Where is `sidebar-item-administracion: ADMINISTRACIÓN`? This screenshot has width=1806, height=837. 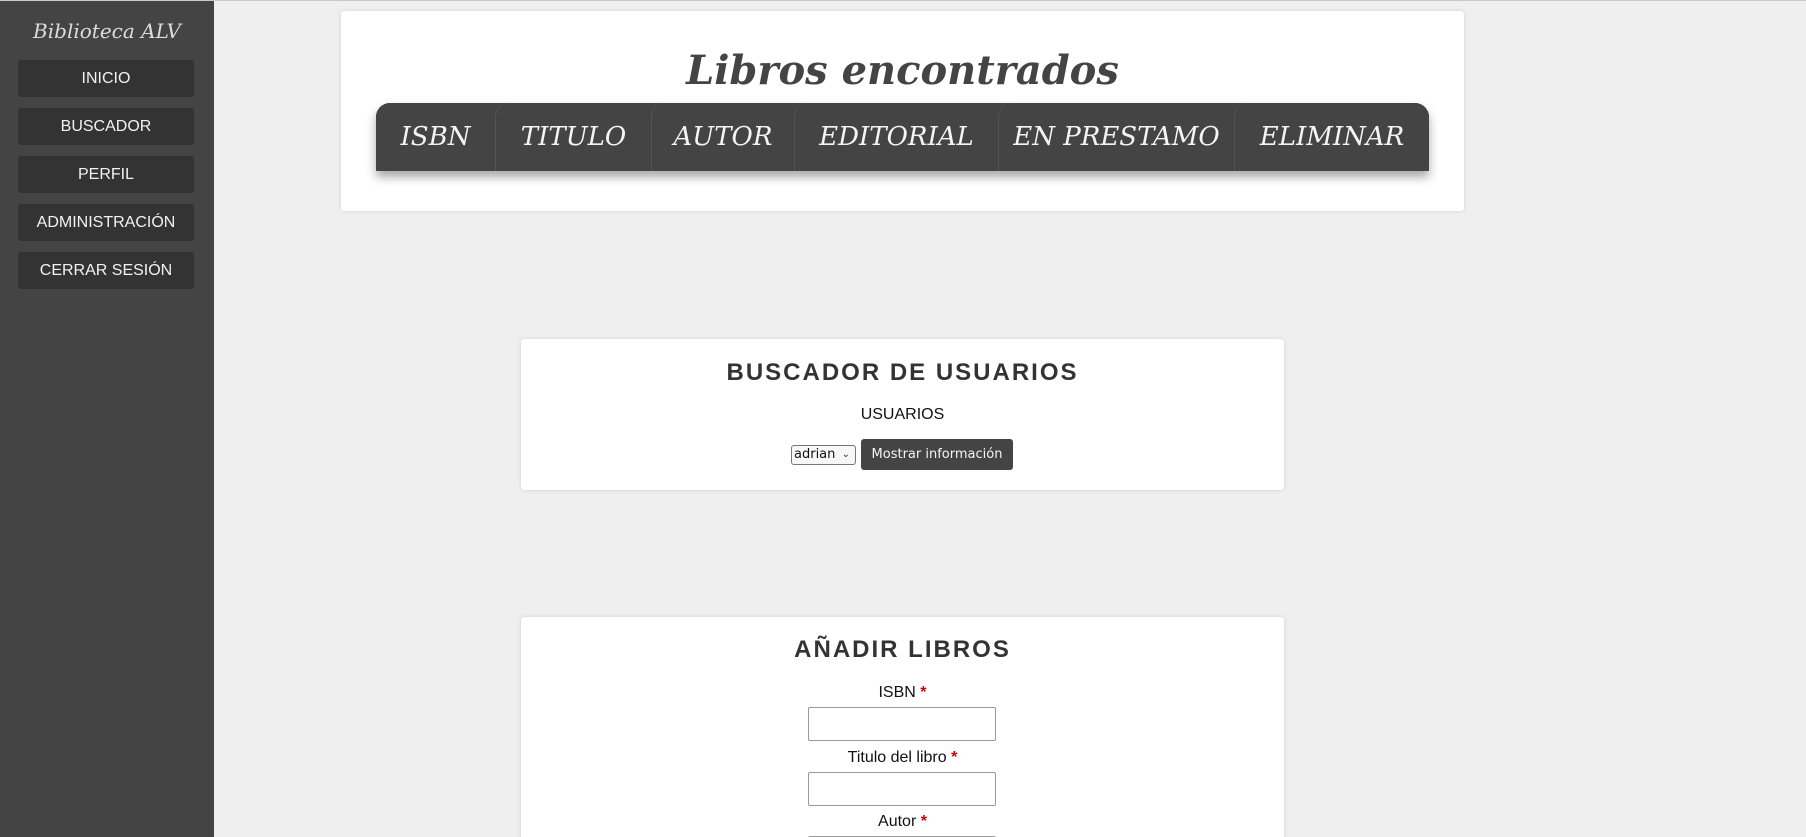
sidebar-item-administracion: ADMINISTRACIÓN is located at coordinates (106, 222).